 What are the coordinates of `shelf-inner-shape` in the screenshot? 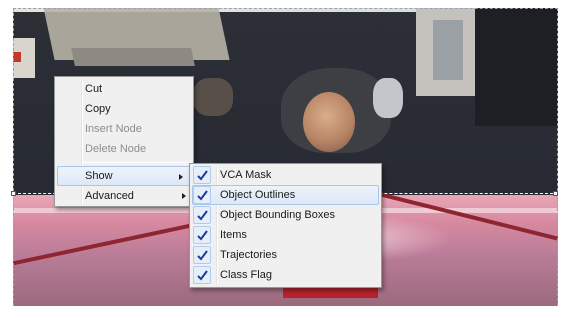 It's located at (448, 50).